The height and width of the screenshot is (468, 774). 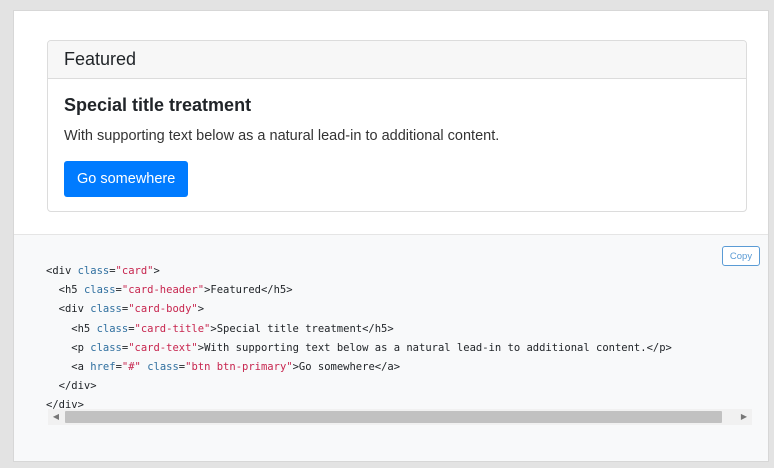 I want to click on scrollbar-thumb, so click(x=393, y=417).